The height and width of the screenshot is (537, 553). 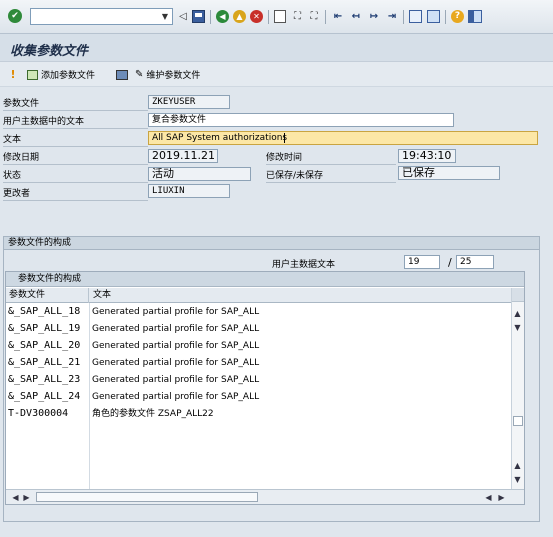 I want to click on scroll-thumb, so click(x=518, y=421).